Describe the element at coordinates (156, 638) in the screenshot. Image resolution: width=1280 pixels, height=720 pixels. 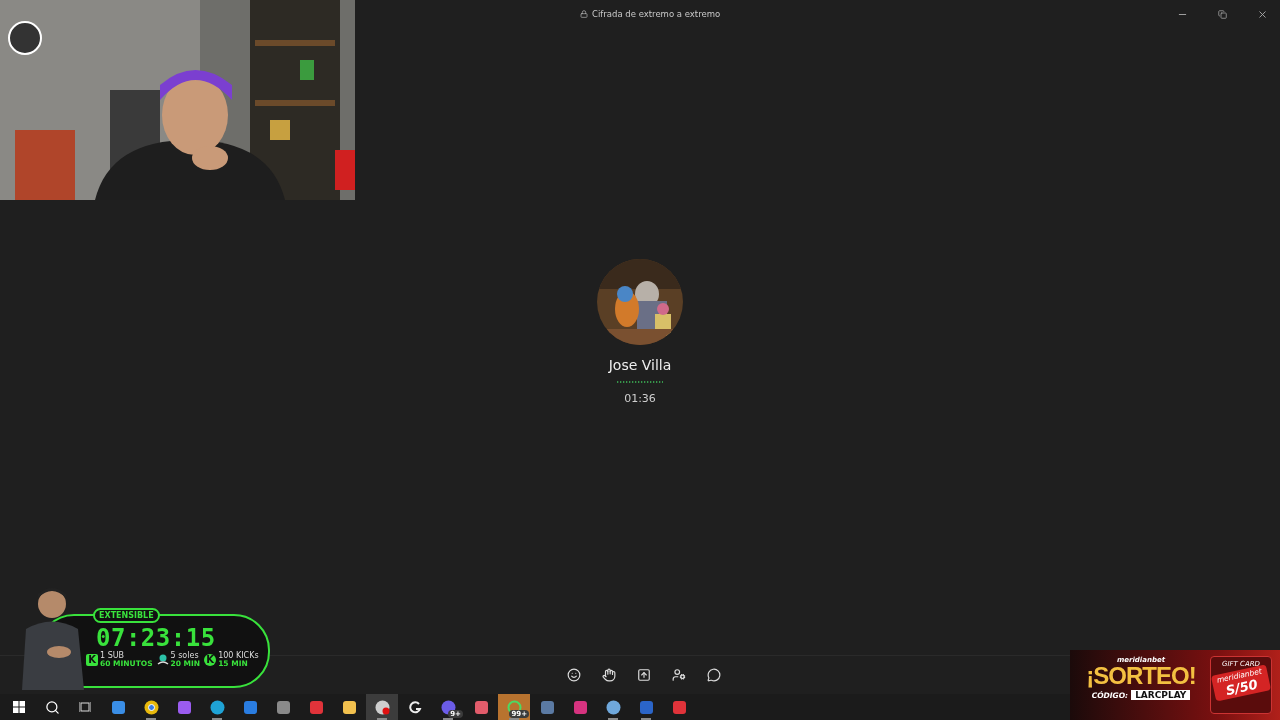
I see `countdown-timer: 07:23:15` at that location.